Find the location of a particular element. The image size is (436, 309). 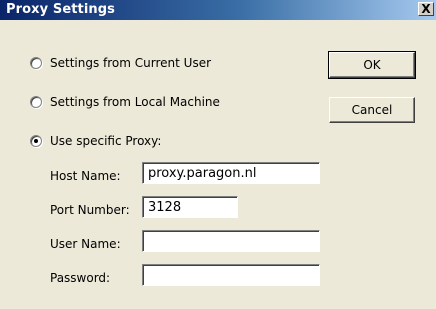

port-number-input: 3128 is located at coordinates (190, 207).